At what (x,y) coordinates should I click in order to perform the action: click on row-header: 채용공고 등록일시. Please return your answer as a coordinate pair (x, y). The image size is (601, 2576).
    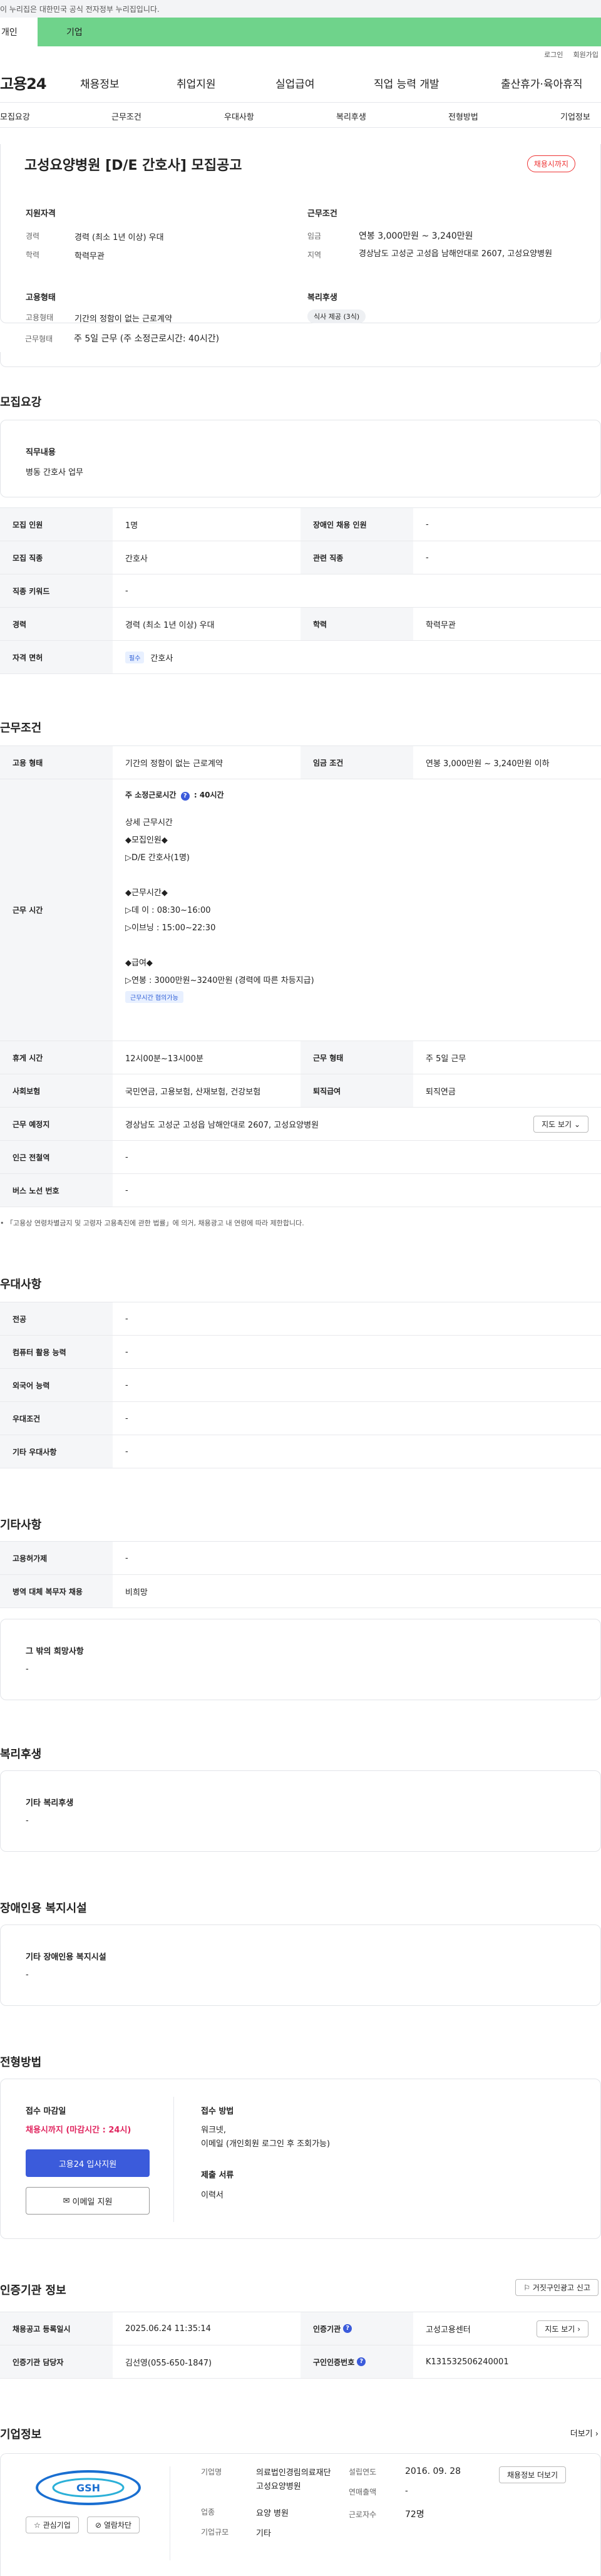
    Looking at the image, I should click on (56, 2328).